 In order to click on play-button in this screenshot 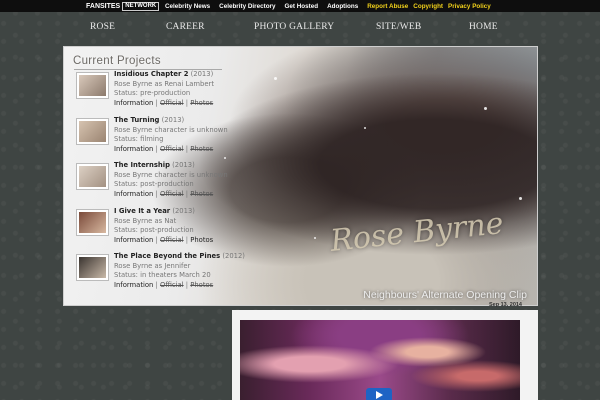, I will do `click(379, 394)`.